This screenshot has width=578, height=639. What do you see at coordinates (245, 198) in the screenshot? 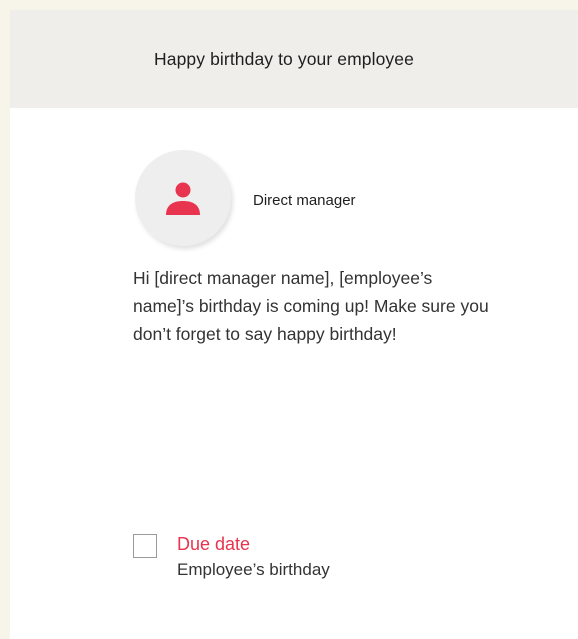
I see `sender-row: Direct manager` at bounding box center [245, 198].